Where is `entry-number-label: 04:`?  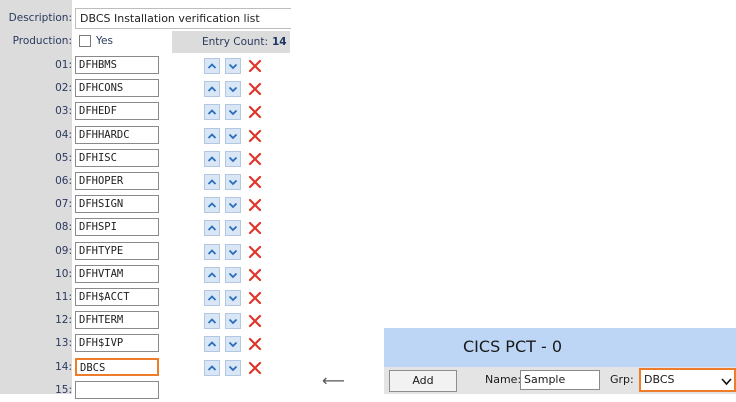
entry-number-label: 04: is located at coordinates (63, 134).